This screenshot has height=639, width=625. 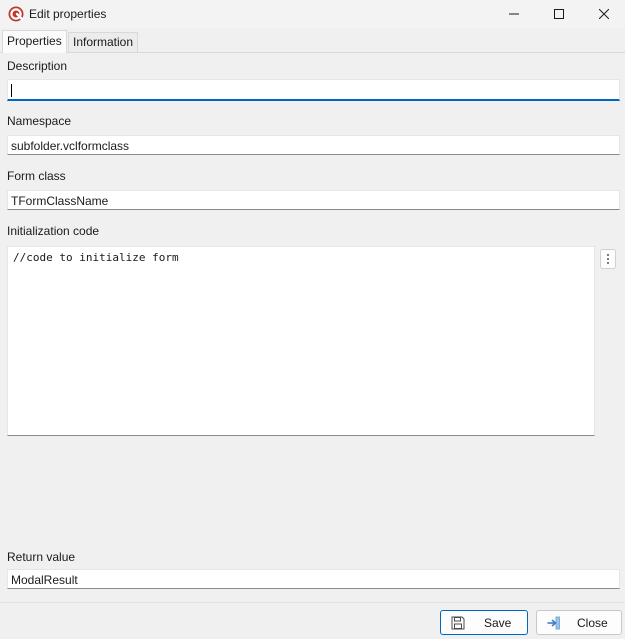 What do you see at coordinates (39, 121) in the screenshot?
I see `namespace-label: Namespace` at bounding box center [39, 121].